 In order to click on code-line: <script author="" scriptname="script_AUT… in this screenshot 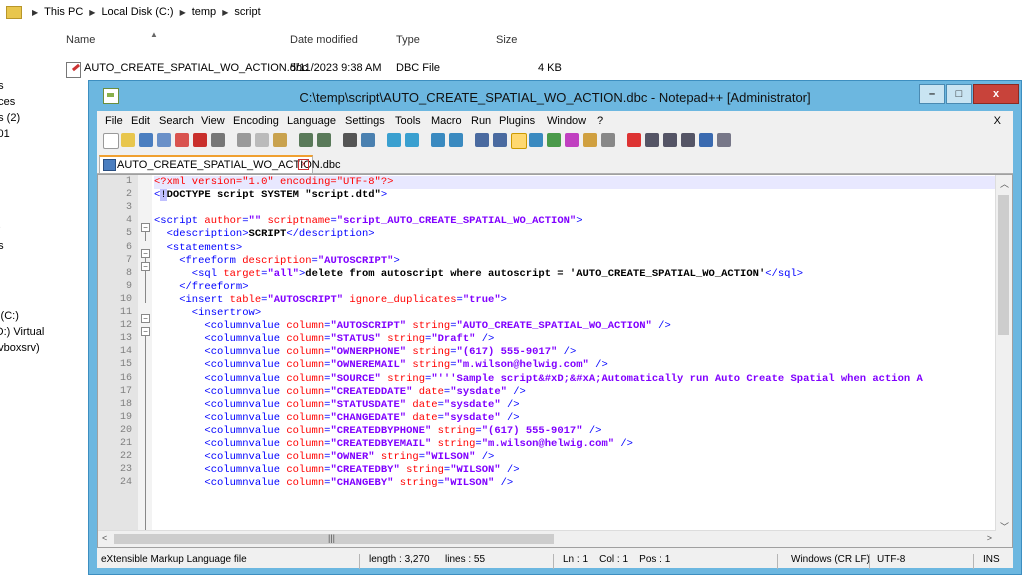, I will do `click(575, 221)`.